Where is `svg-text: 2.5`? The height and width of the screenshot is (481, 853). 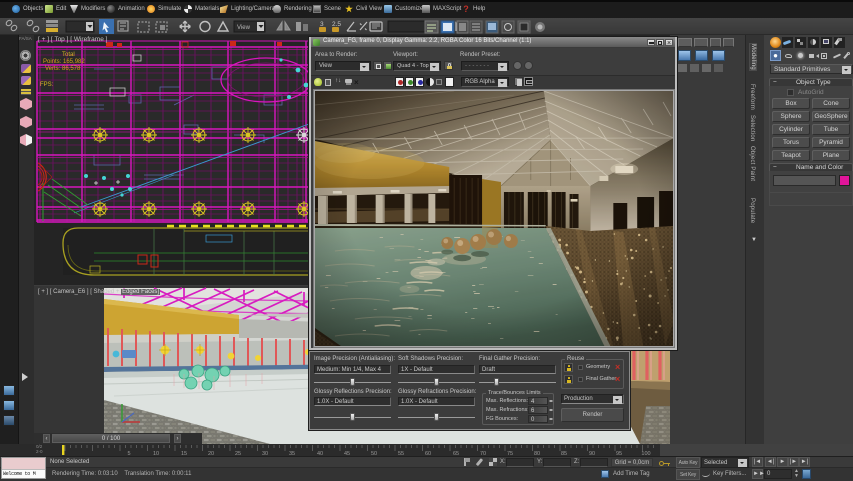
svg-text: 2.5 is located at coordinates (336, 24).